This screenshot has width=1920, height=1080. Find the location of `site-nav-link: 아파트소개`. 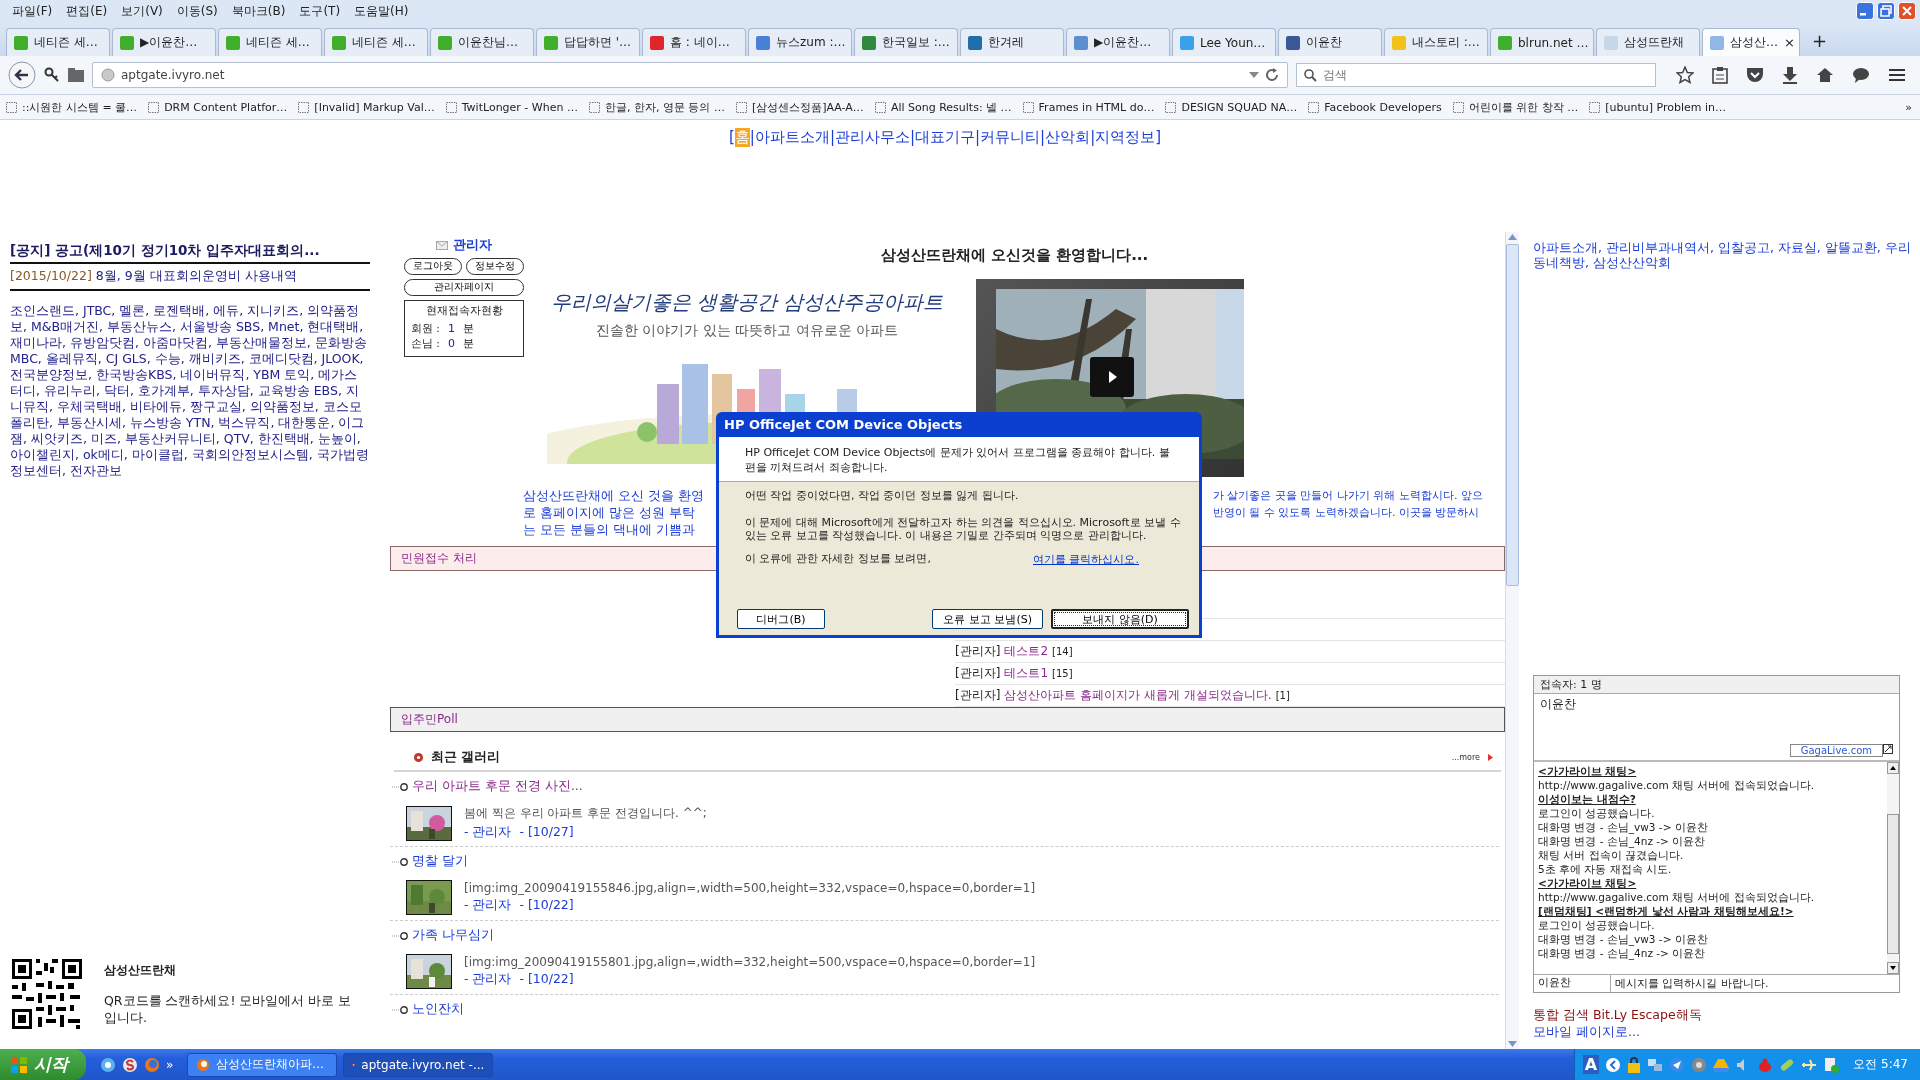

site-nav-link: 아파트소개 is located at coordinates (792, 137).